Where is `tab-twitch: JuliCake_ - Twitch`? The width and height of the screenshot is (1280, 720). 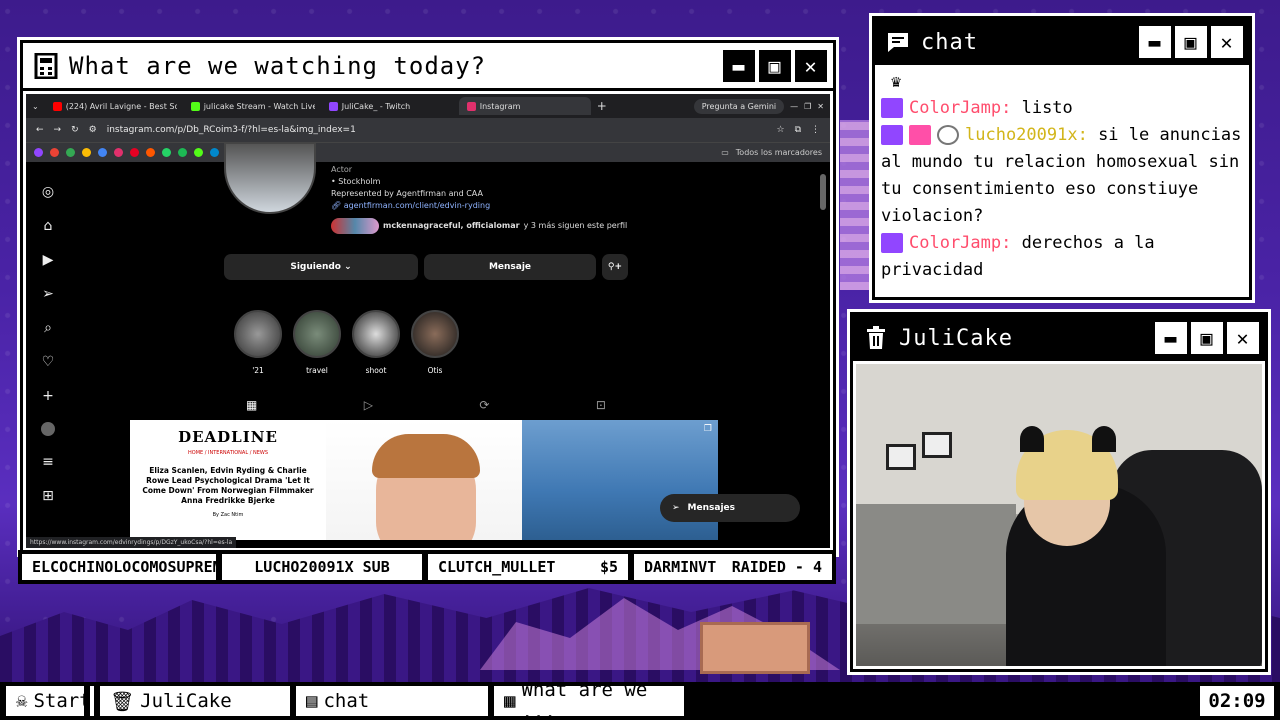 tab-twitch: JuliCake_ - Twitch is located at coordinates (387, 106).